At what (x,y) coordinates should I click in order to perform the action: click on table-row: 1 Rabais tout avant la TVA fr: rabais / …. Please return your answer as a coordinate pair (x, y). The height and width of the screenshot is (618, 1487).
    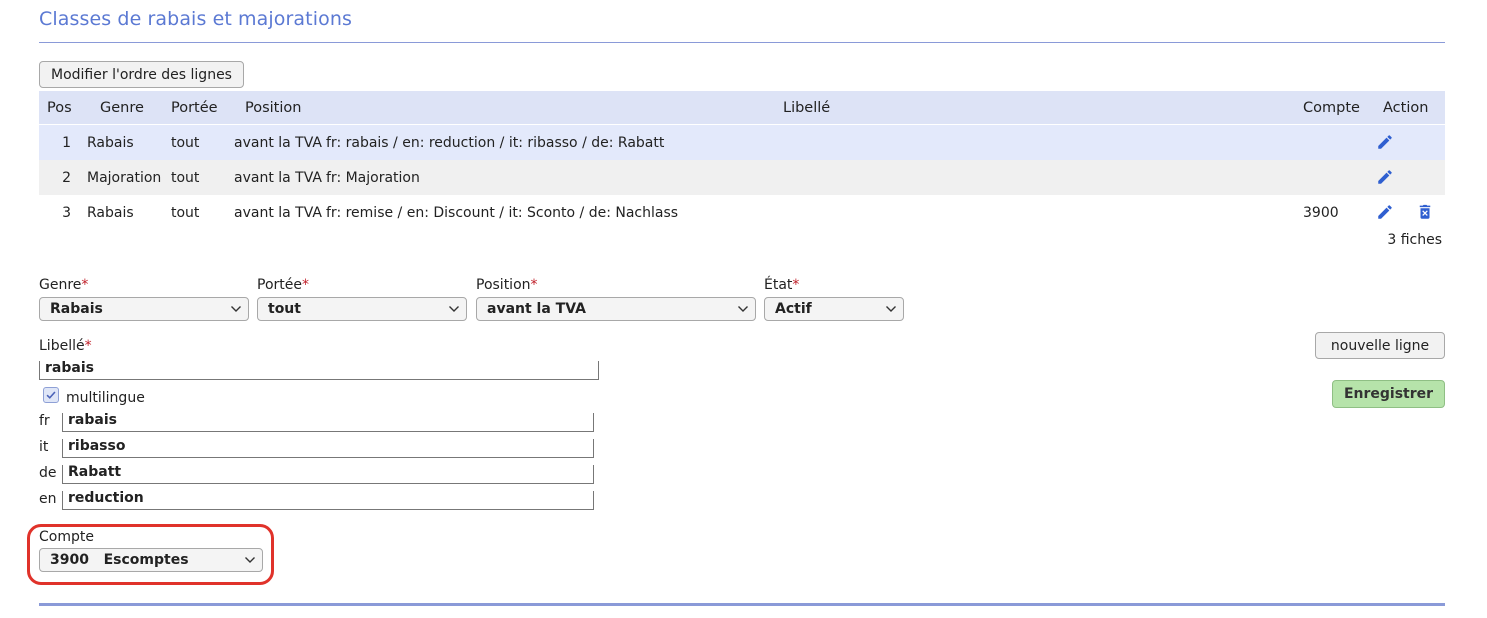
    Looking at the image, I should click on (742, 142).